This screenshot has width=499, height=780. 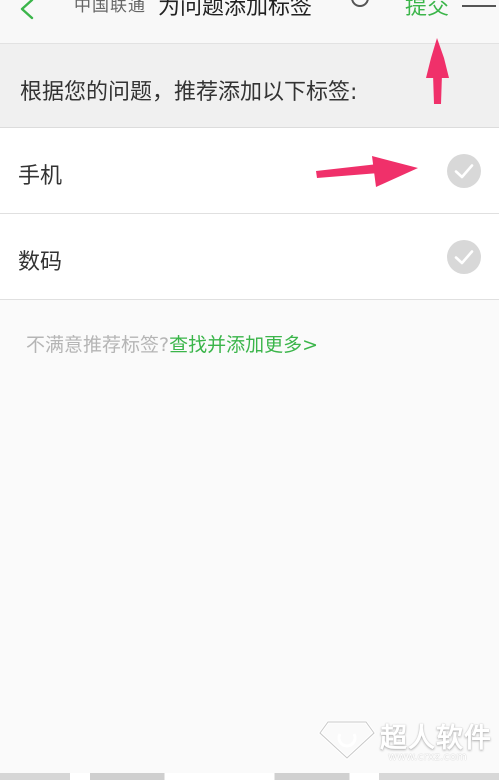 What do you see at coordinates (249, 171) in the screenshot?
I see `tag-row: 手机` at bounding box center [249, 171].